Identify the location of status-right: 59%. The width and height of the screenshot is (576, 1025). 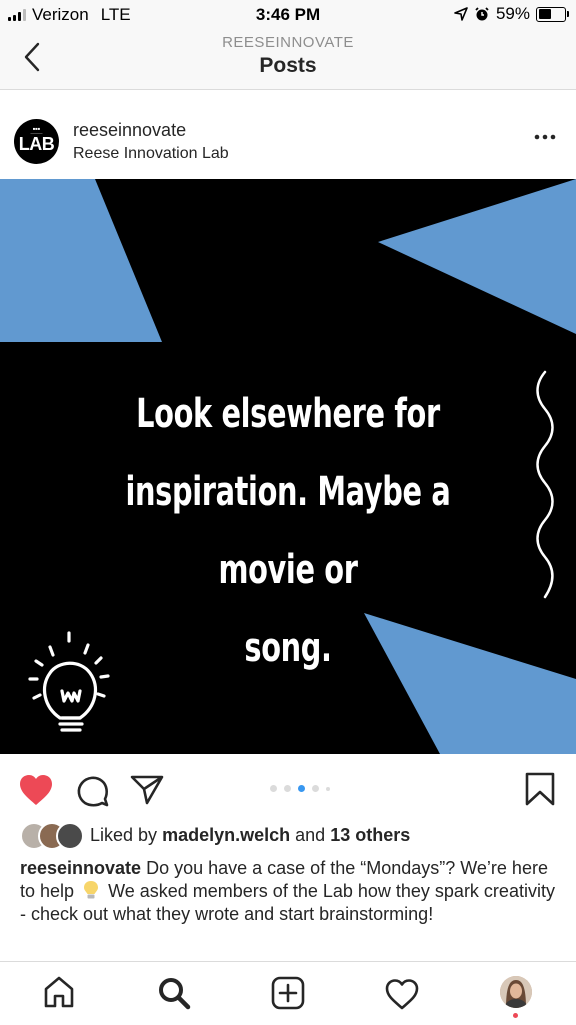
(511, 14).